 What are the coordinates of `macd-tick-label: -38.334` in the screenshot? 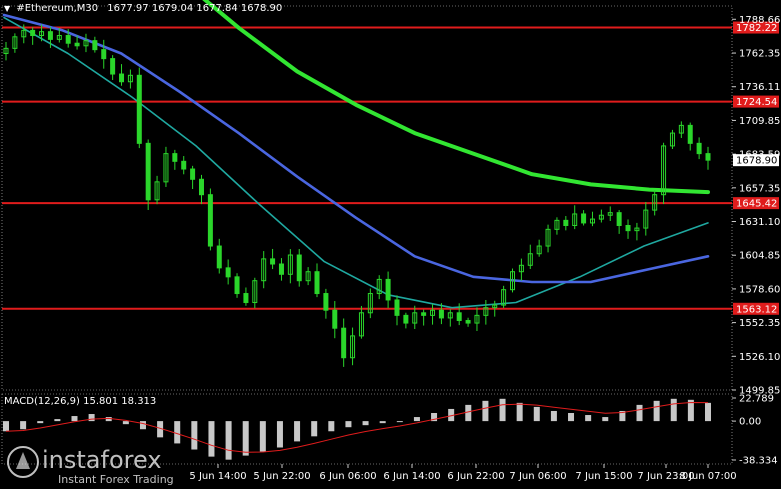 It's located at (758, 461).